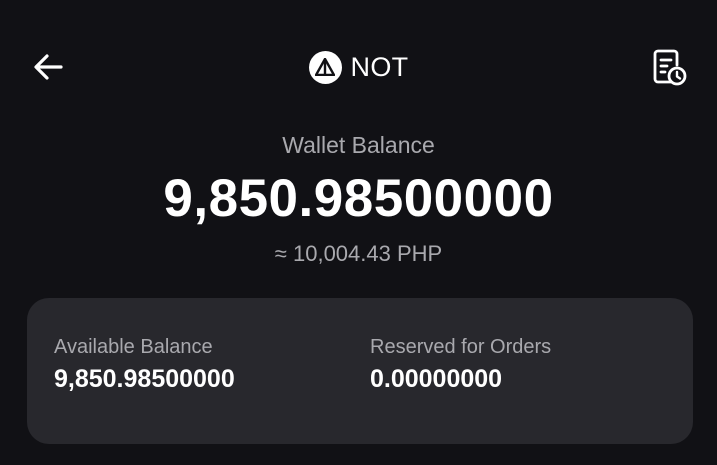 This screenshot has width=717, height=465. I want to click on available-balance-section: Available Balance 9,850.98500000, so click(144, 365).